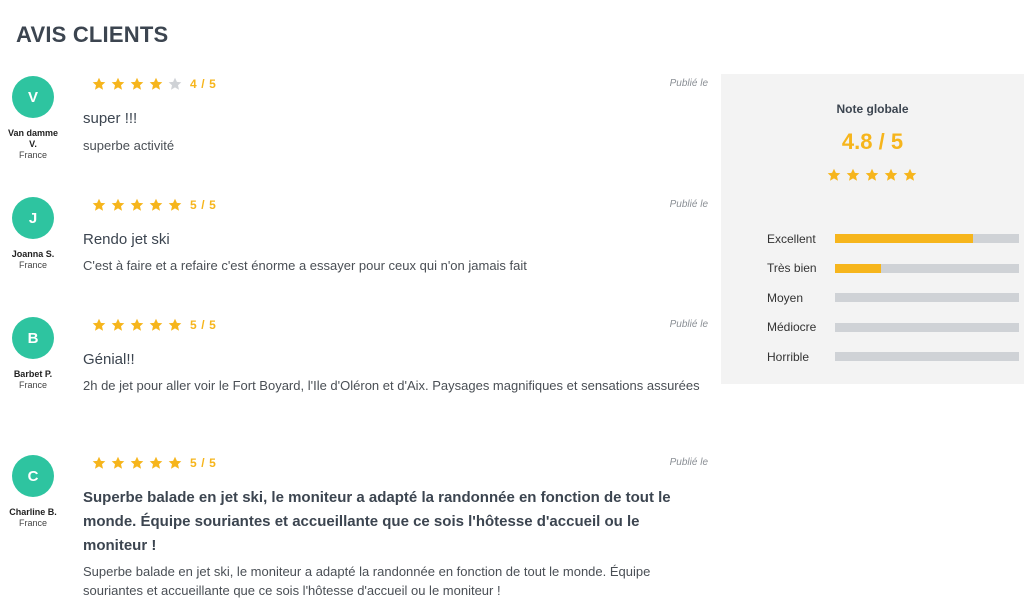 Image resolution: width=1024 pixels, height=608 pixels. I want to click on reviewer-info: B Barbet P. France, so click(33, 353).